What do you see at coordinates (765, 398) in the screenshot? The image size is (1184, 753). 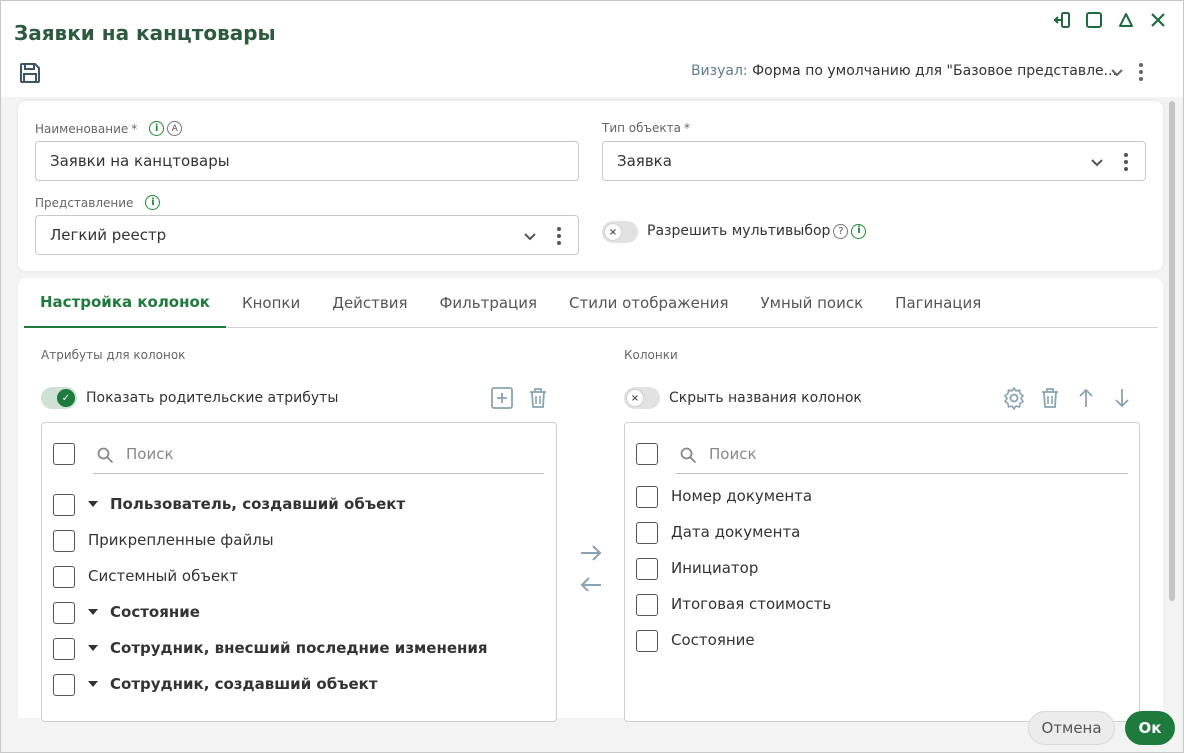 I see `hide-column-names-label: Скрыть названия колонок` at bounding box center [765, 398].